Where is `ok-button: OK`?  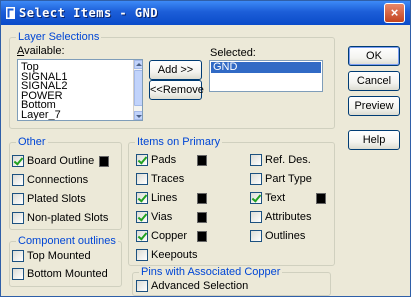 ok-button: OK is located at coordinates (374, 56).